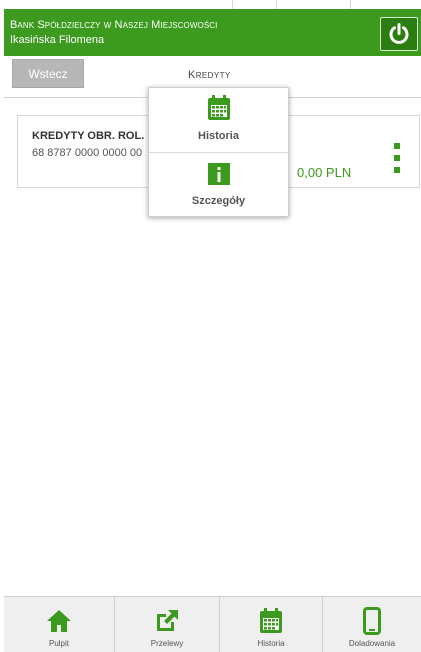  What do you see at coordinates (218, 201) in the screenshot?
I see `menu-item-details-label: Szczegóły` at bounding box center [218, 201].